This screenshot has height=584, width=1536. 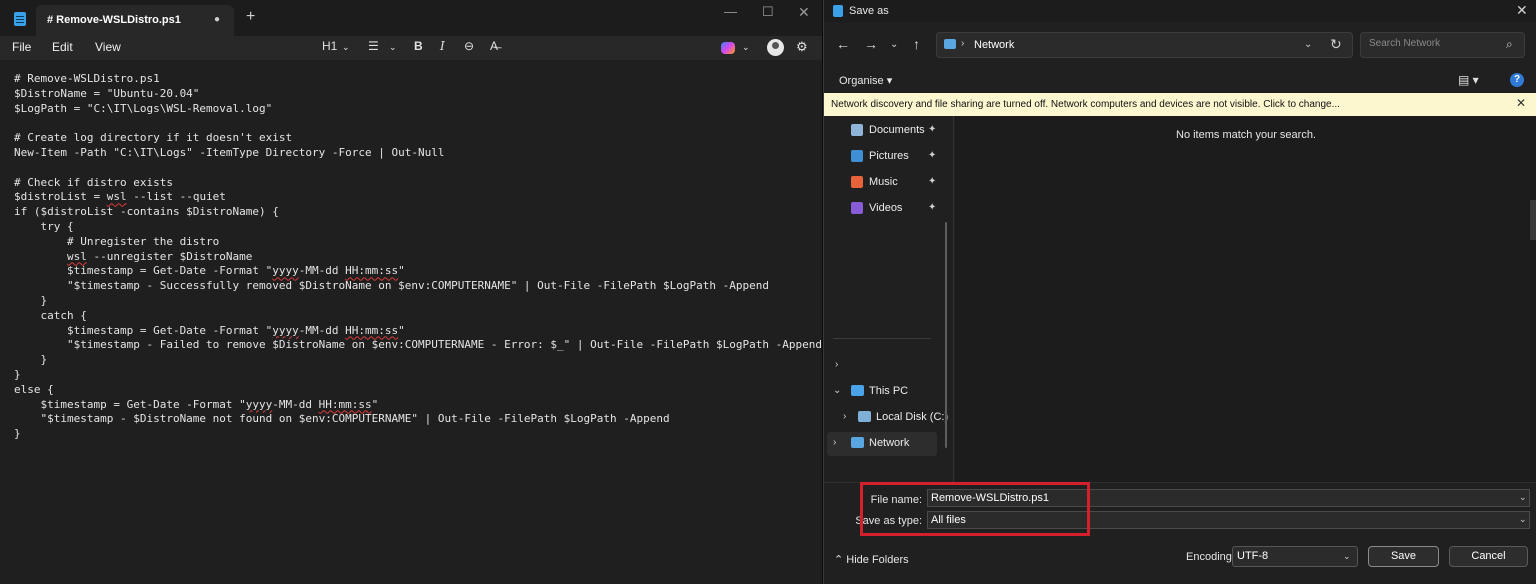 What do you see at coordinates (62, 47) in the screenshot?
I see `menu-edit: Edit` at bounding box center [62, 47].